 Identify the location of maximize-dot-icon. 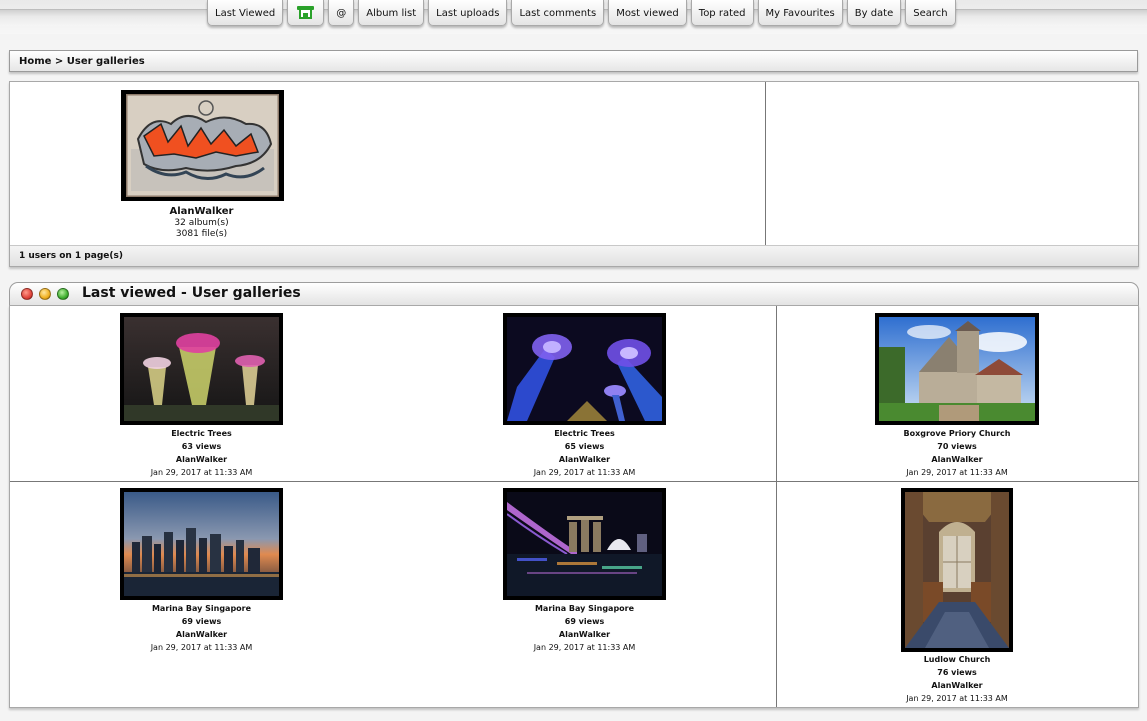
(63, 294).